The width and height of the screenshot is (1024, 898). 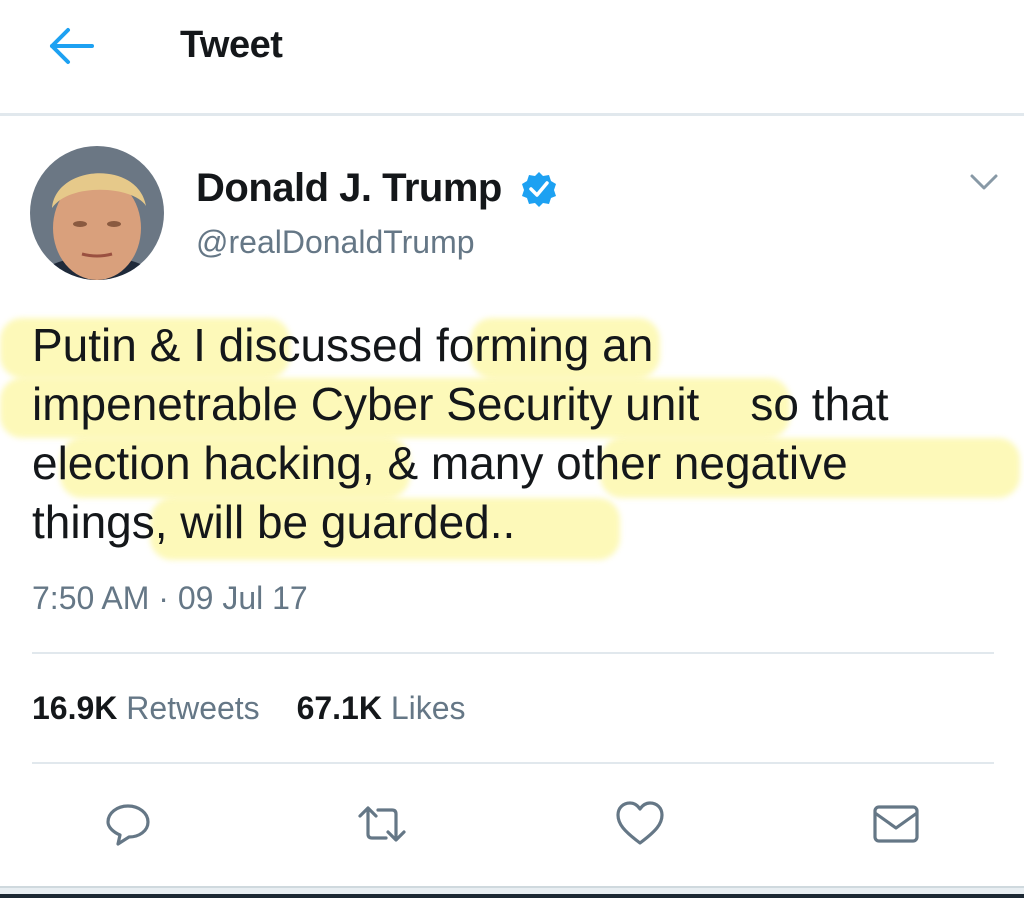 I want to click on likes-stat: 67.1K Likes, so click(x=381, y=708).